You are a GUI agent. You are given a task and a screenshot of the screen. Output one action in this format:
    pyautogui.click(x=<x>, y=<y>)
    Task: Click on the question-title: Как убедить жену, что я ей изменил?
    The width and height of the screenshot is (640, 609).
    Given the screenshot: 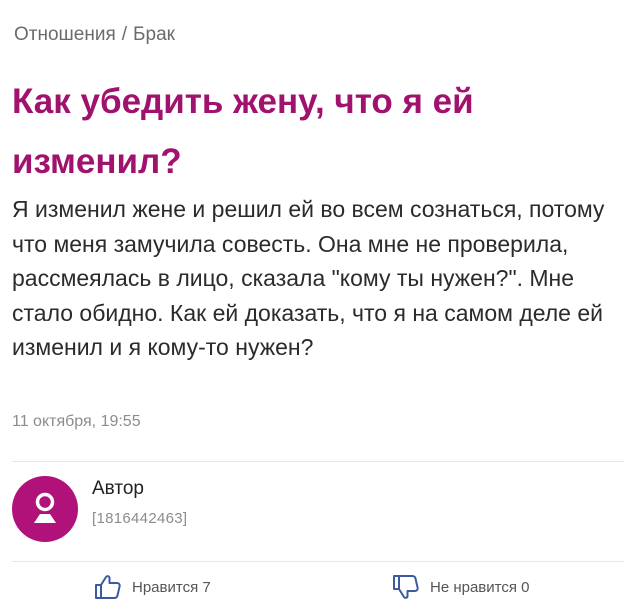 What is the action you would take?
    pyautogui.click(x=243, y=131)
    